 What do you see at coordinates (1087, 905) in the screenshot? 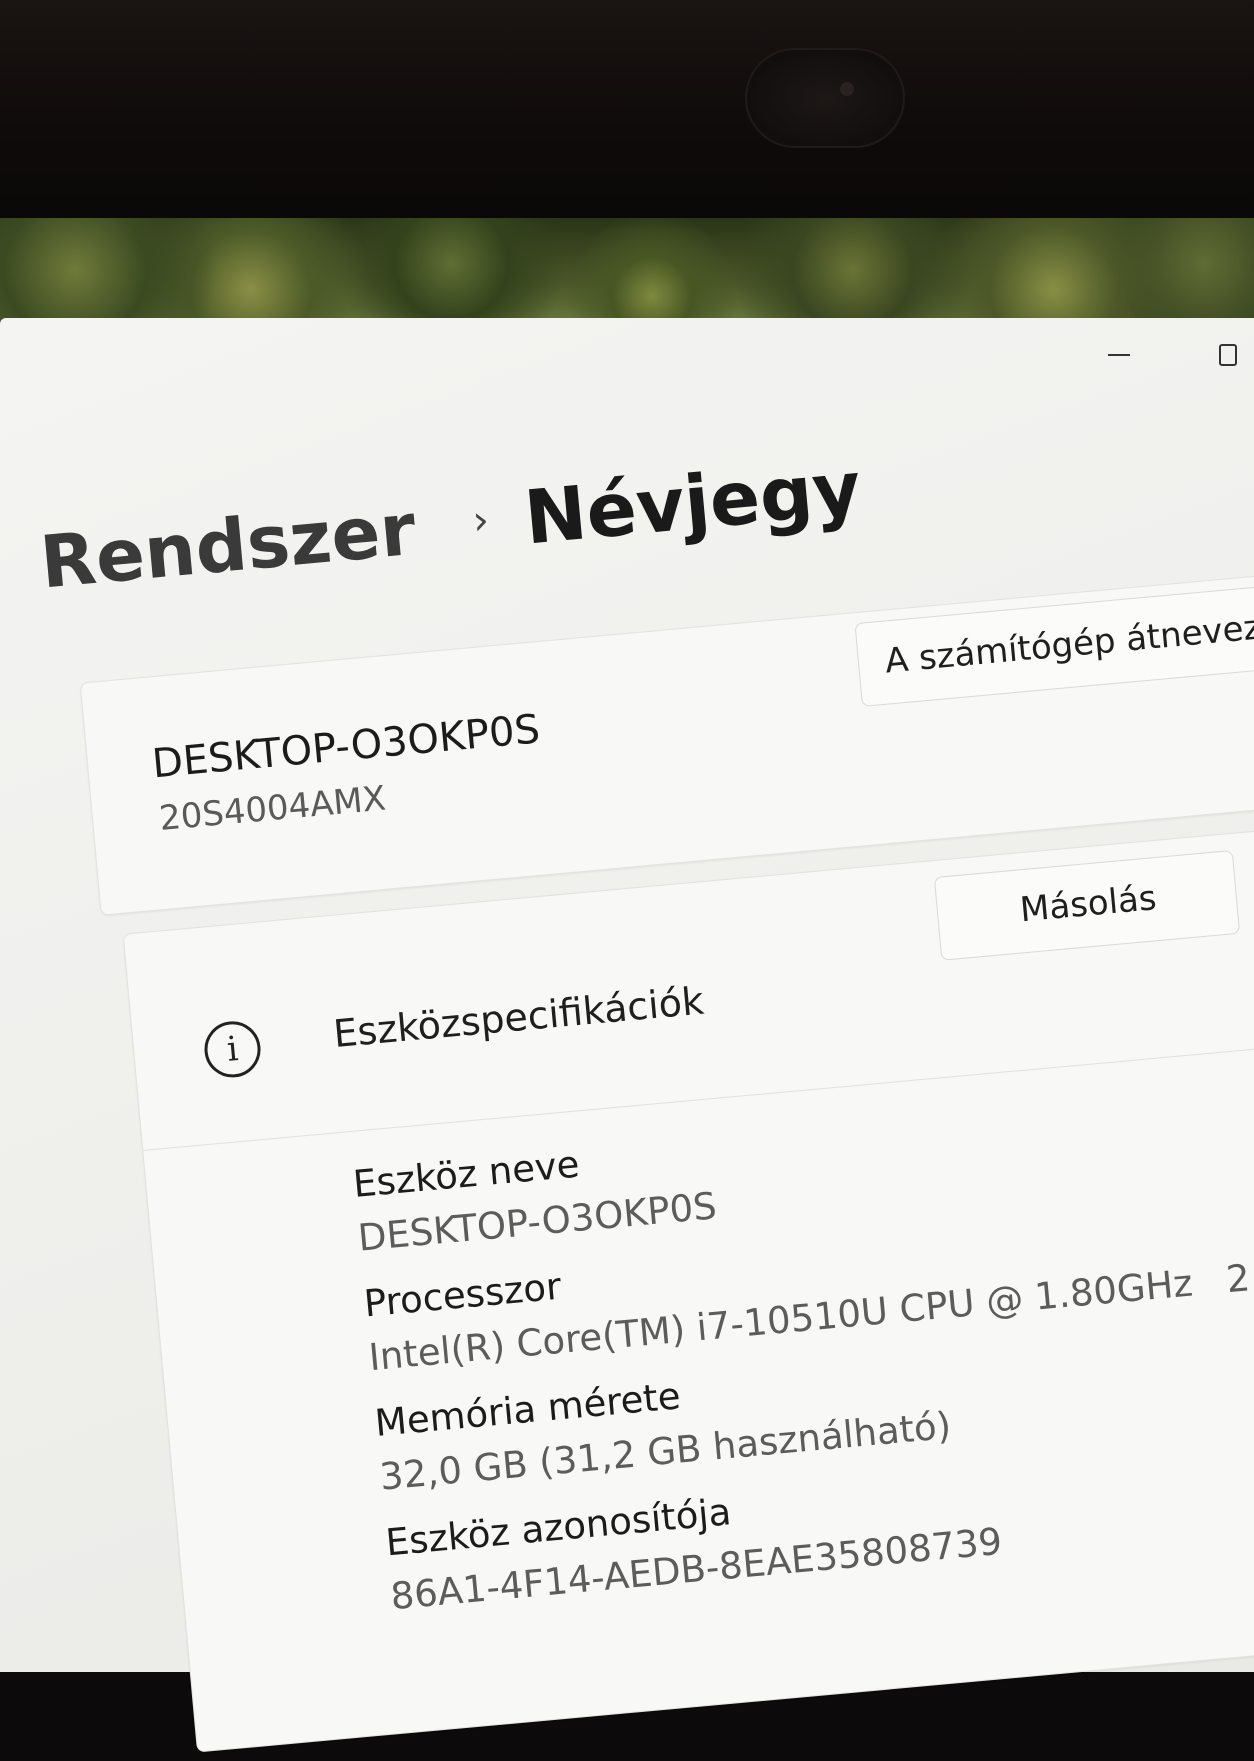
I see `copy-button: Másolás` at bounding box center [1087, 905].